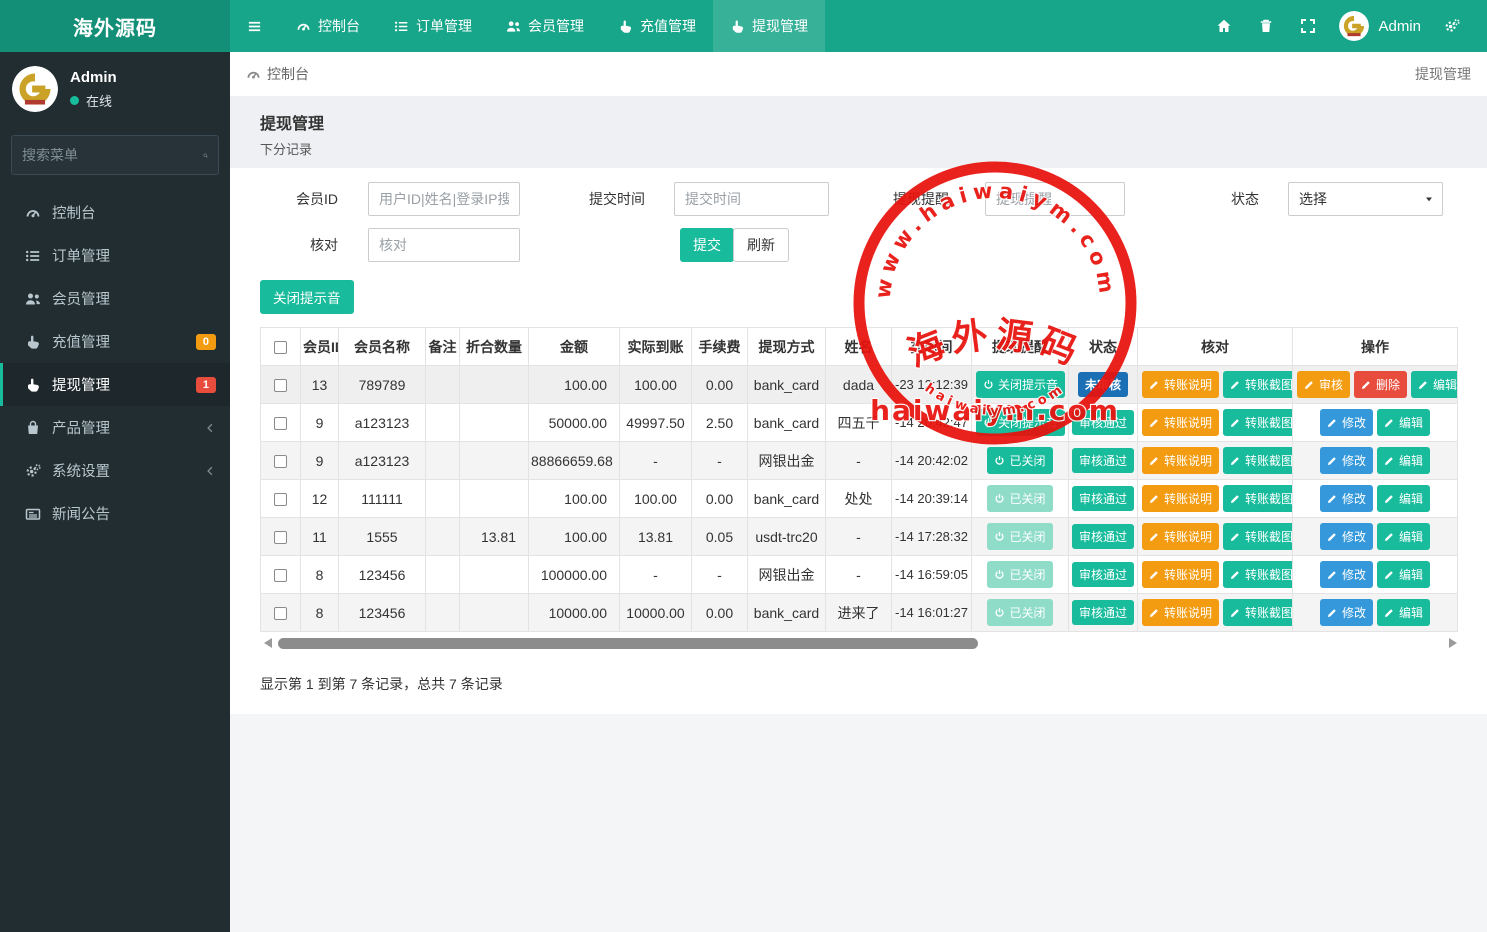 The image size is (1487, 932). What do you see at coordinates (1453, 643) in the screenshot?
I see `scroll-right-arrow` at bounding box center [1453, 643].